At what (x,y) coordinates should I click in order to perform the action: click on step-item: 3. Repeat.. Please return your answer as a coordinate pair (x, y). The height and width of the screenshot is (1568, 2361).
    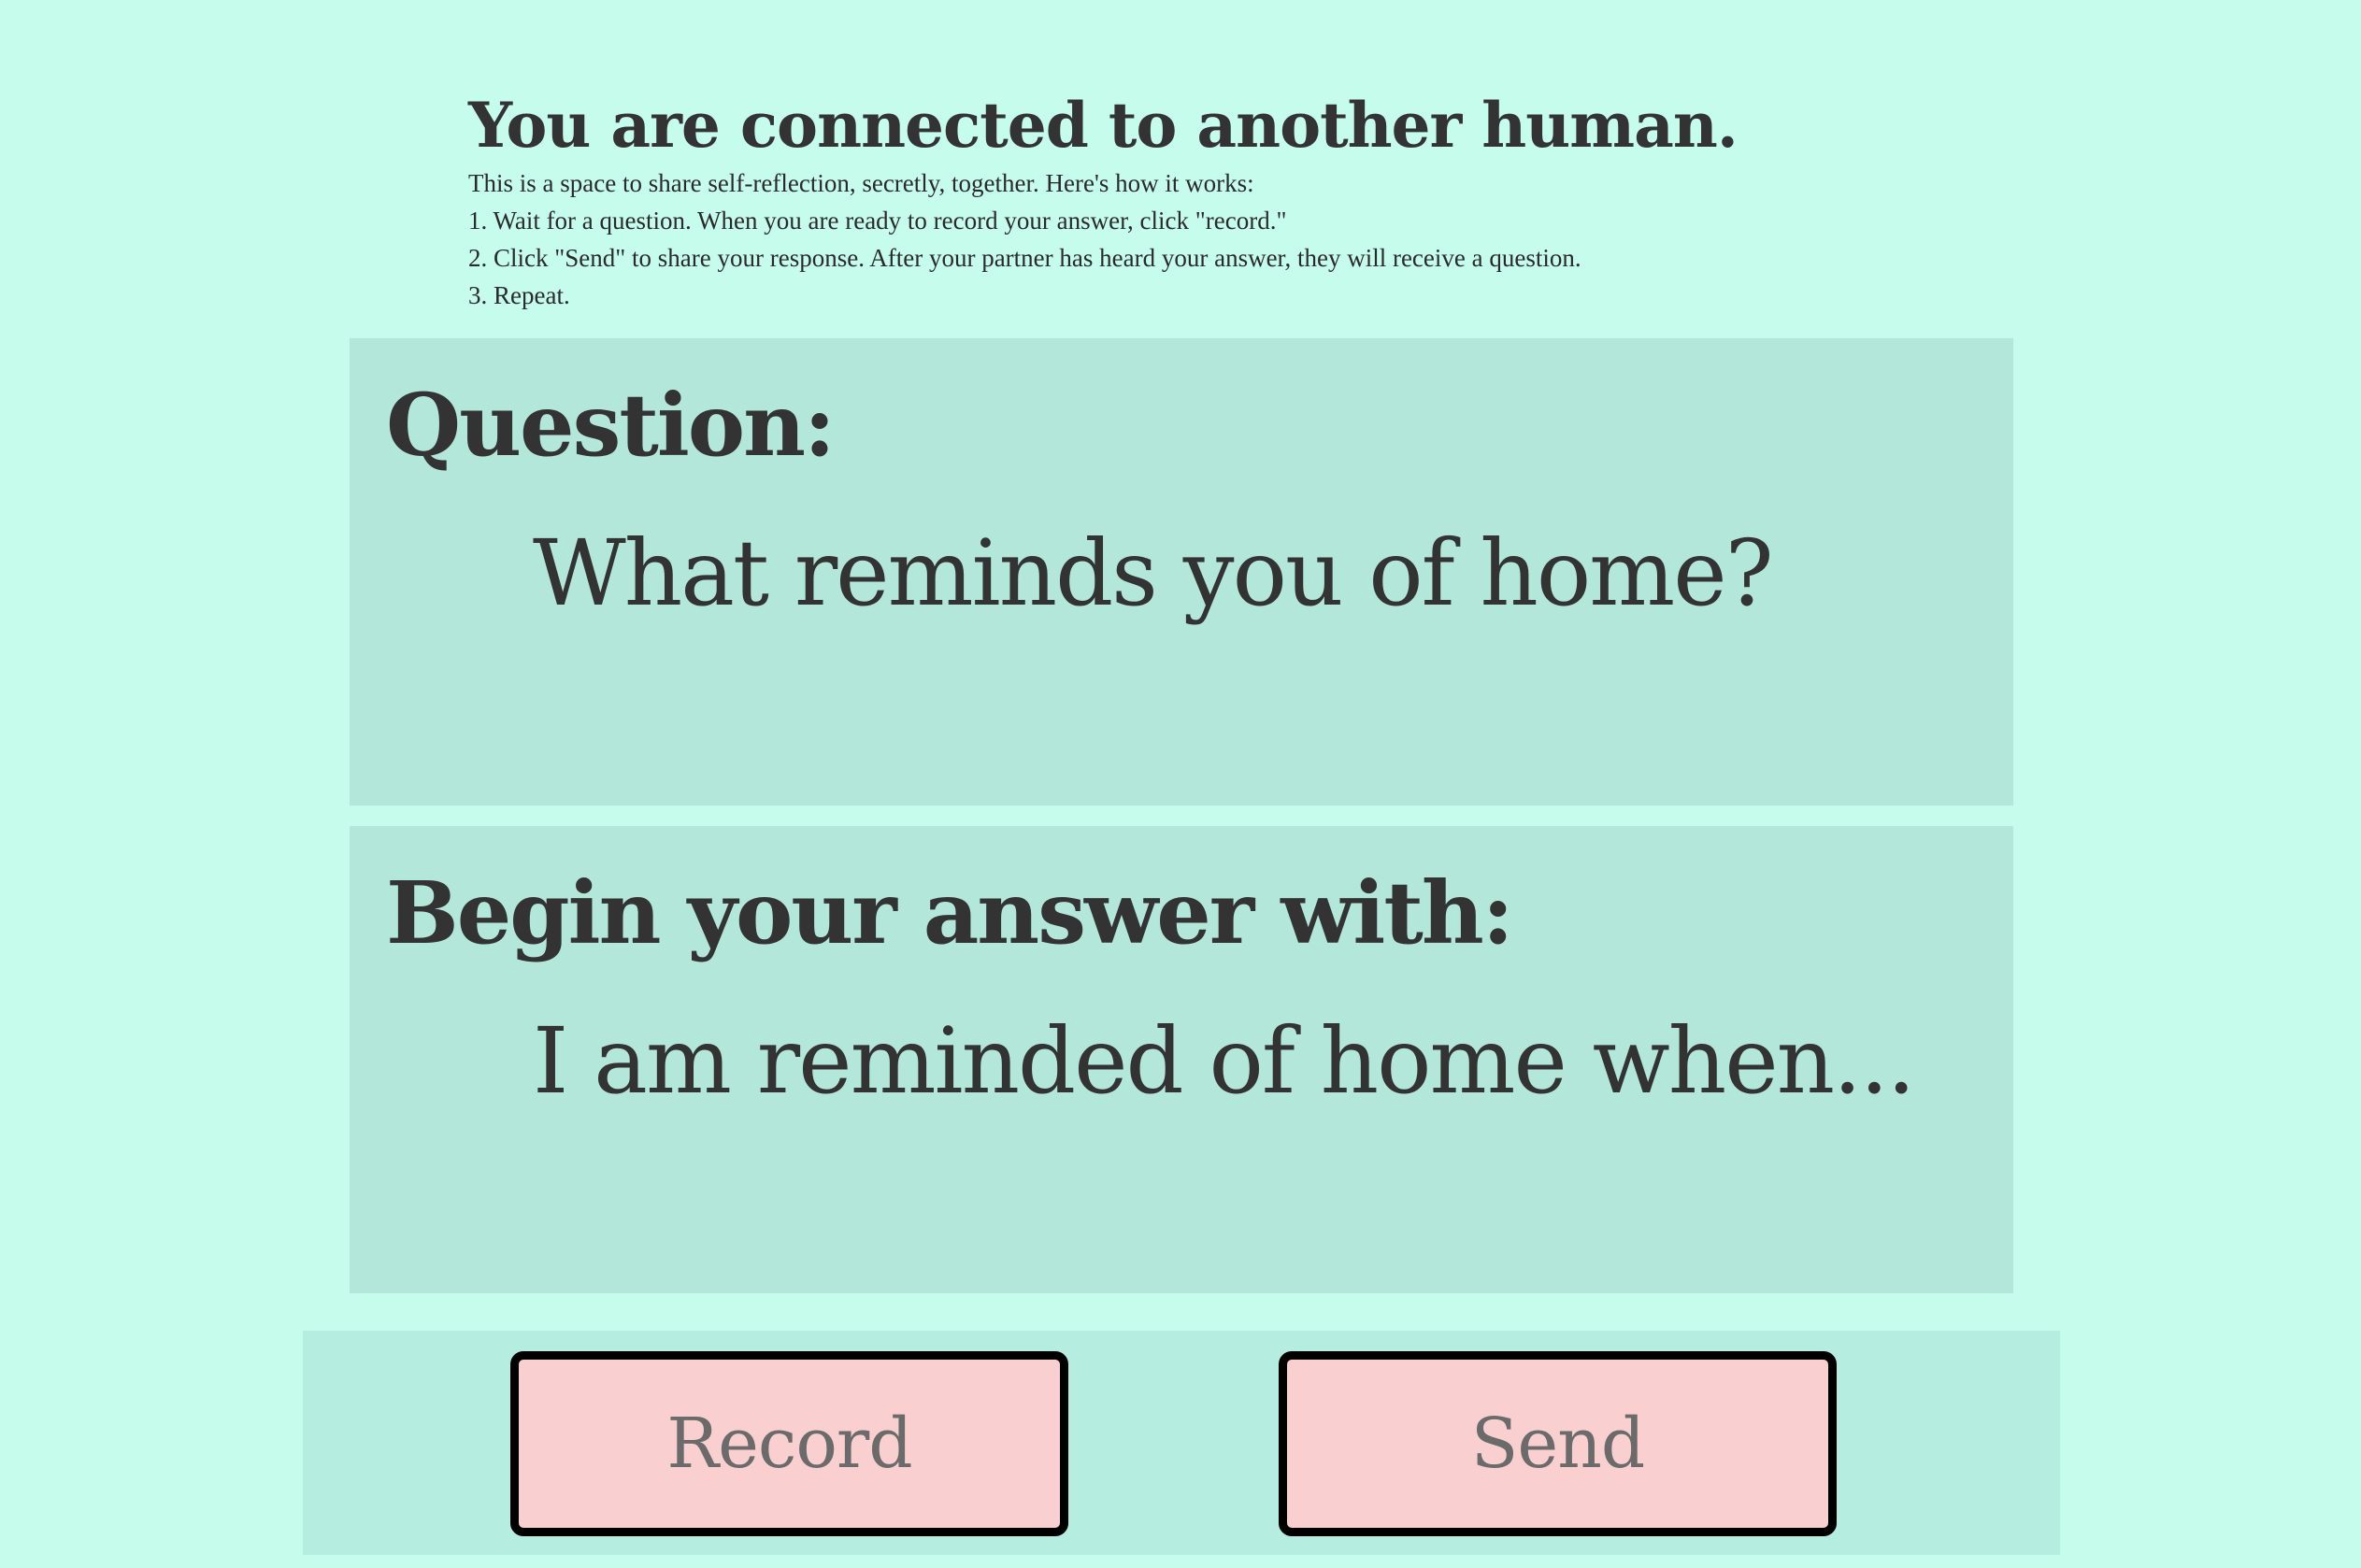
    Looking at the image, I should click on (519, 295).